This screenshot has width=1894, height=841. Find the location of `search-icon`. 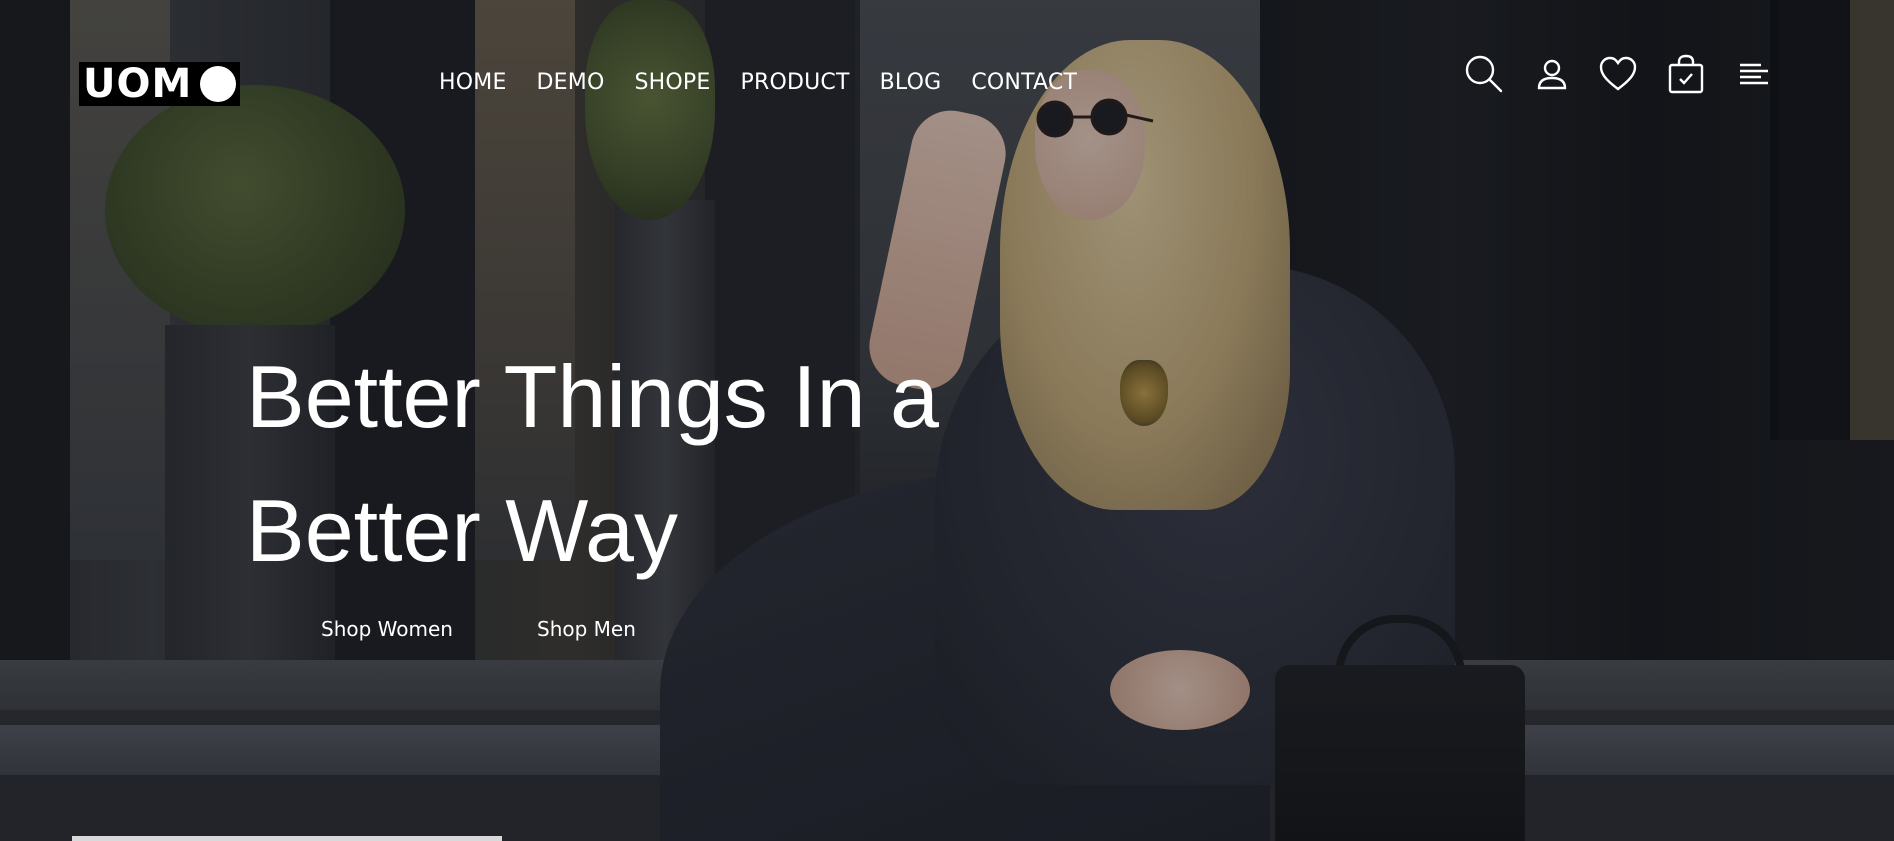

search-icon is located at coordinates (1484, 74).